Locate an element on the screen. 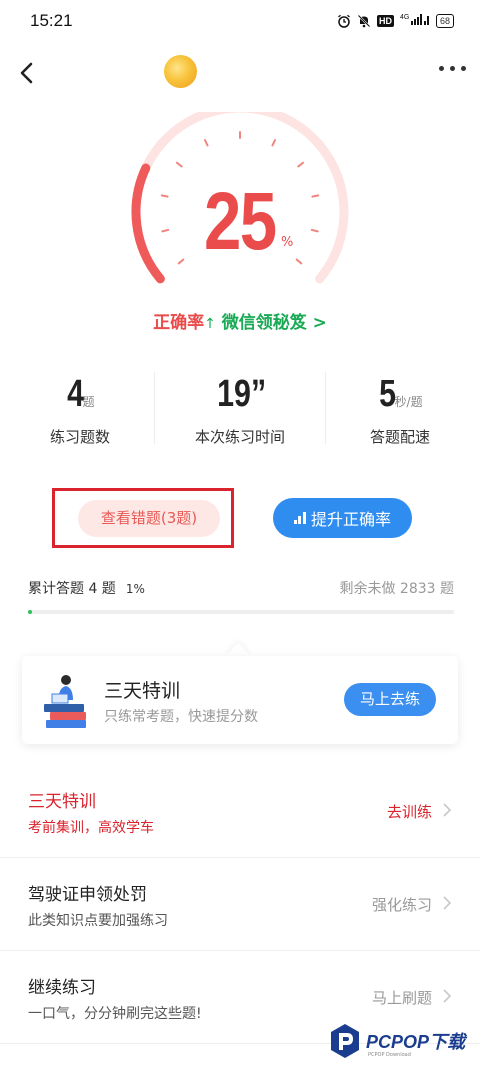 The image size is (480, 1067). back-arrow-icon is located at coordinates (27, 73).